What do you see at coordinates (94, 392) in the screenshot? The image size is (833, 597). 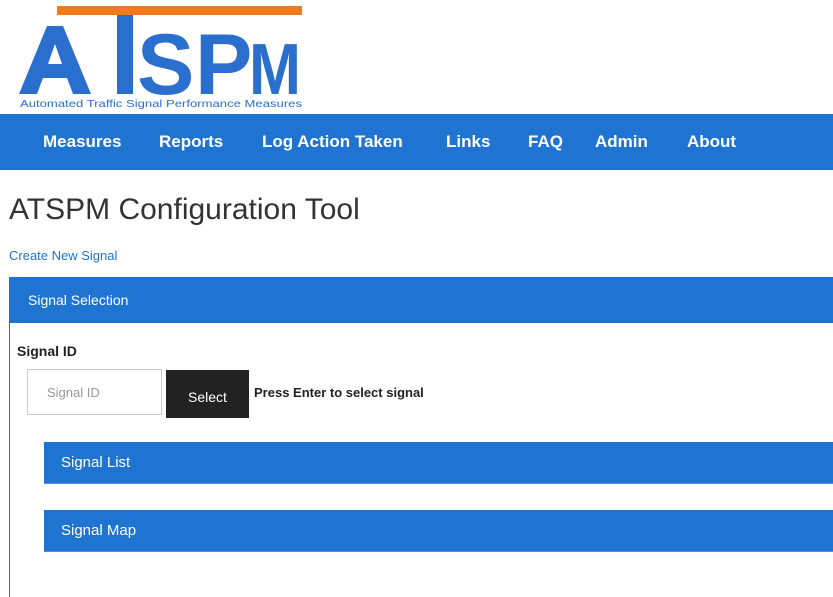 I see `signal-id-input` at bounding box center [94, 392].